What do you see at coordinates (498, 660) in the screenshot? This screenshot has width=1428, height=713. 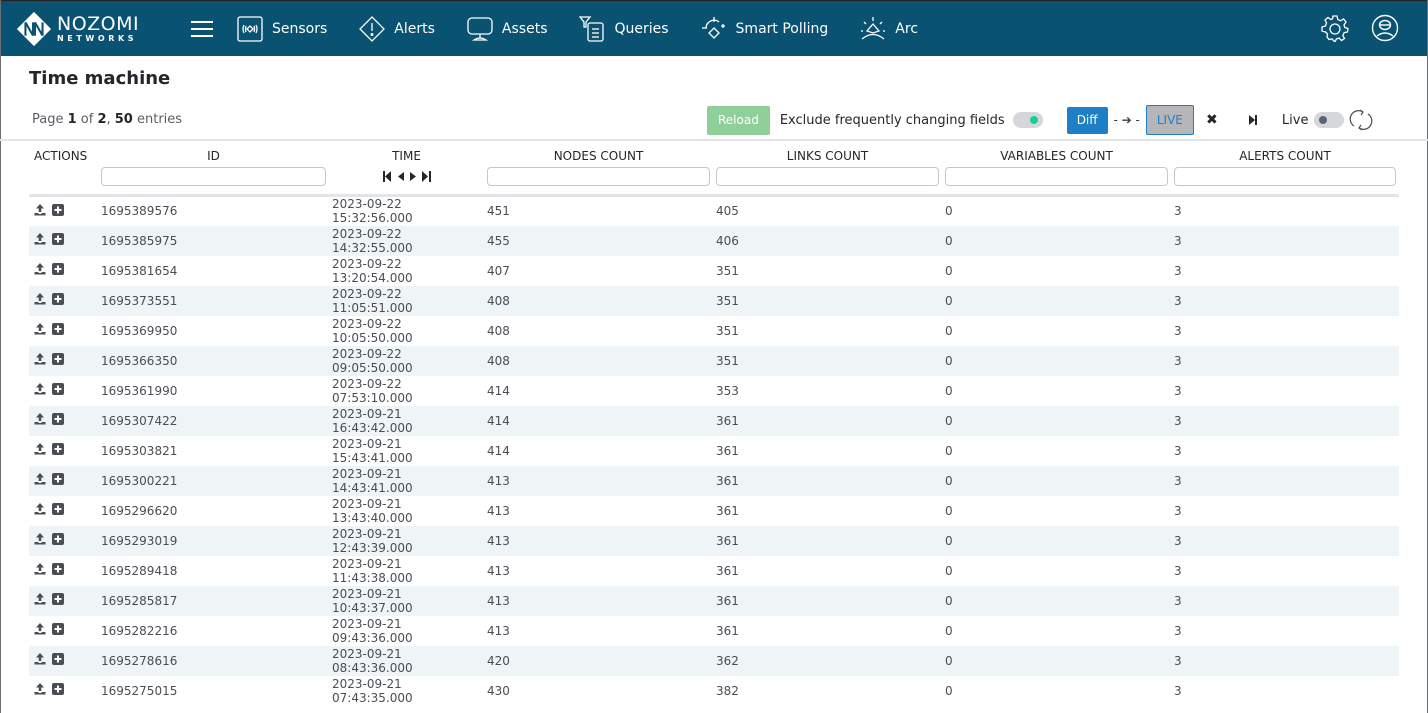 I see `cell-nodes: 420` at bounding box center [498, 660].